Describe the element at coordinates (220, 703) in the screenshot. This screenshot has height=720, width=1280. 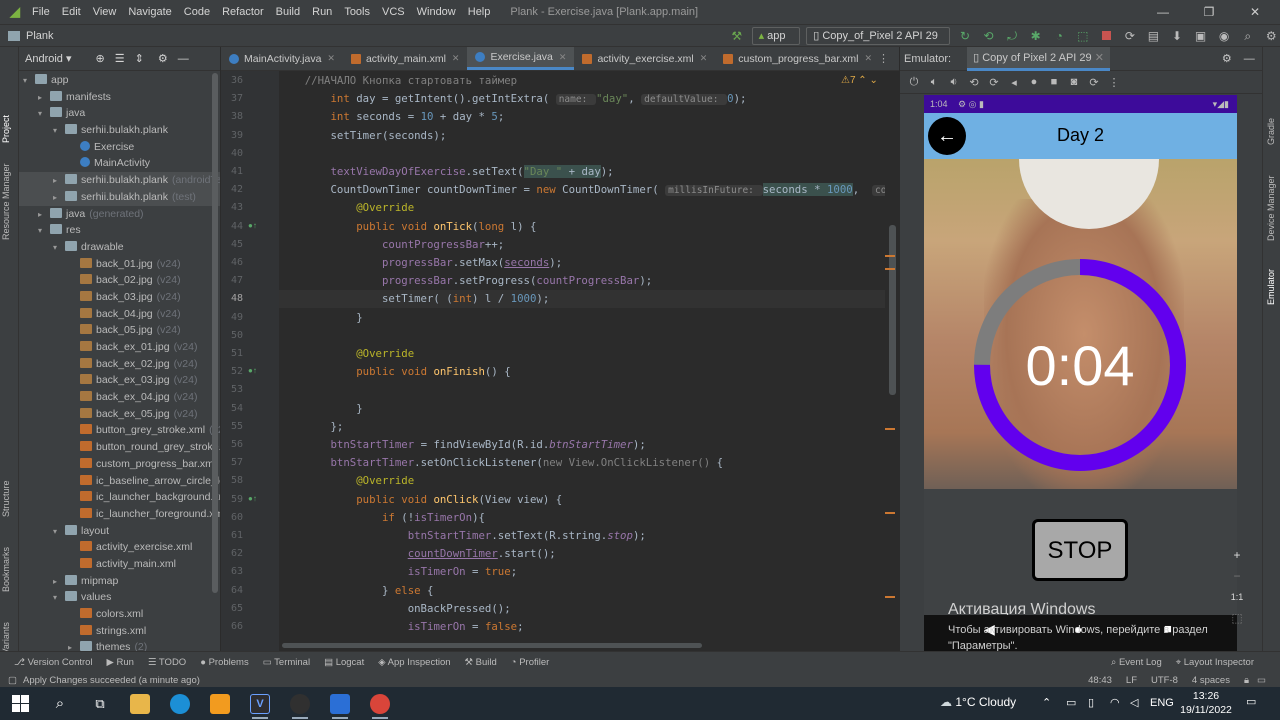
I see `taskbar-app-sublime` at that location.